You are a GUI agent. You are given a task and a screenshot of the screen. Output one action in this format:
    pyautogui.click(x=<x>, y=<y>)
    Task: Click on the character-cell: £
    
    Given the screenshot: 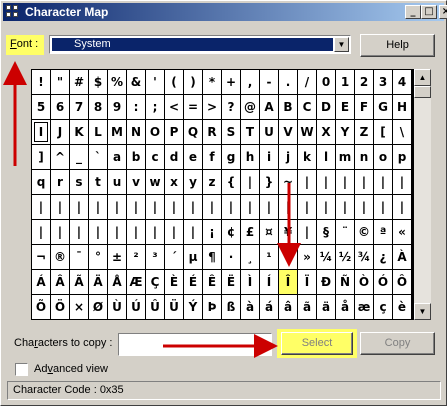 What is the action you would take?
    pyautogui.click(x=250, y=232)
    